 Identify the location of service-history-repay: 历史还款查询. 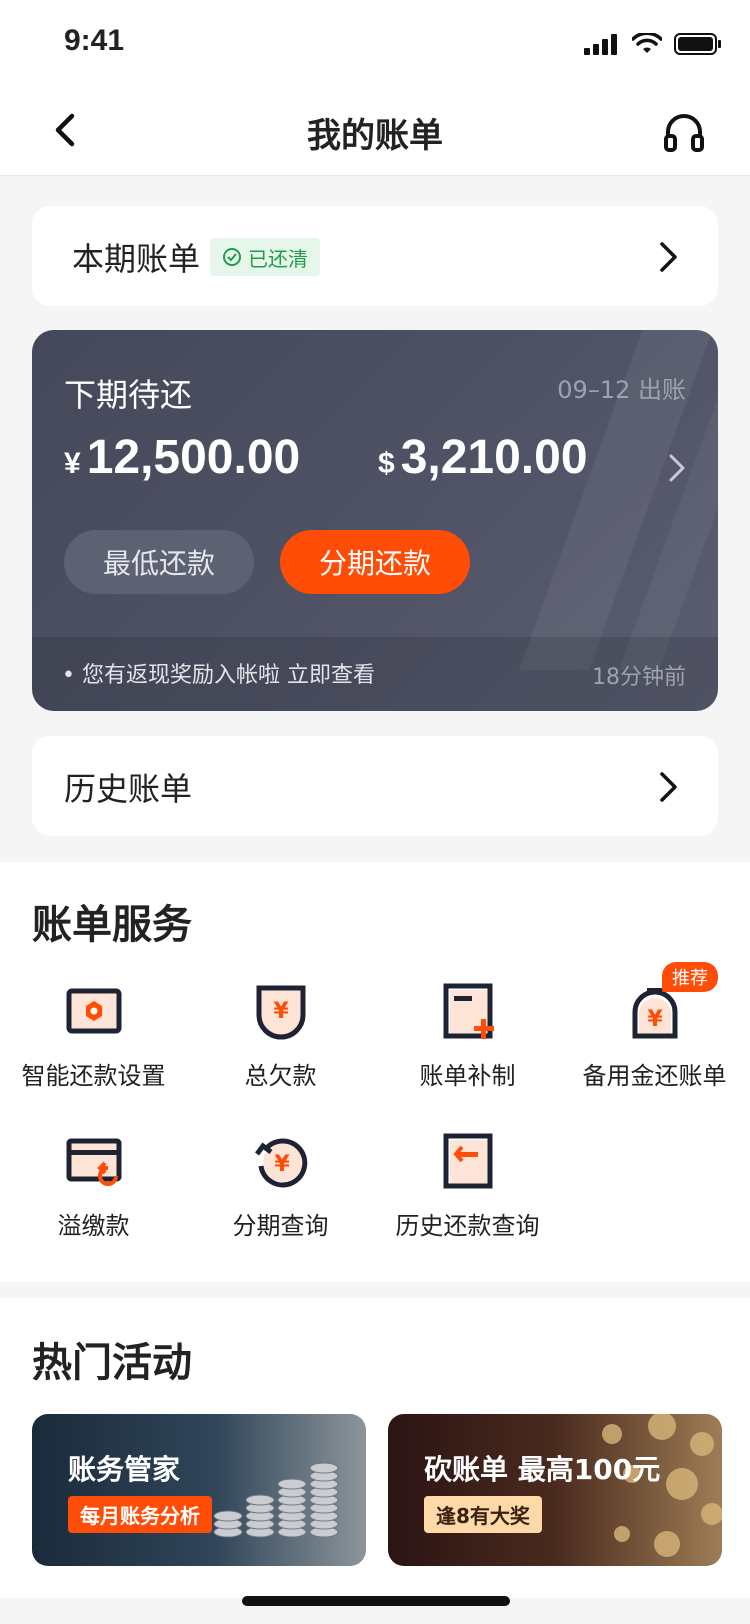
(467, 1186).